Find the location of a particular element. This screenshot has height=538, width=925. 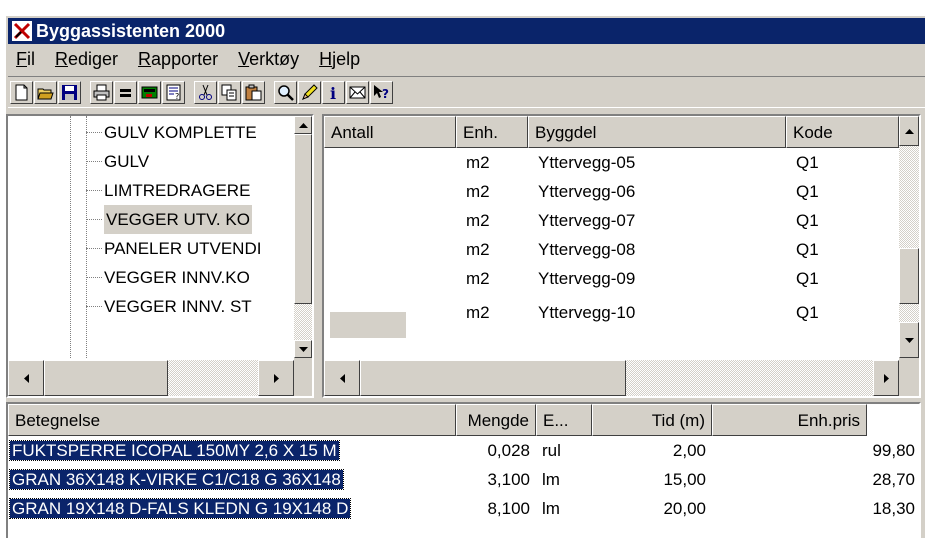

grid-row: m2 Yttervegg-07 Q1 is located at coordinates (611, 220).